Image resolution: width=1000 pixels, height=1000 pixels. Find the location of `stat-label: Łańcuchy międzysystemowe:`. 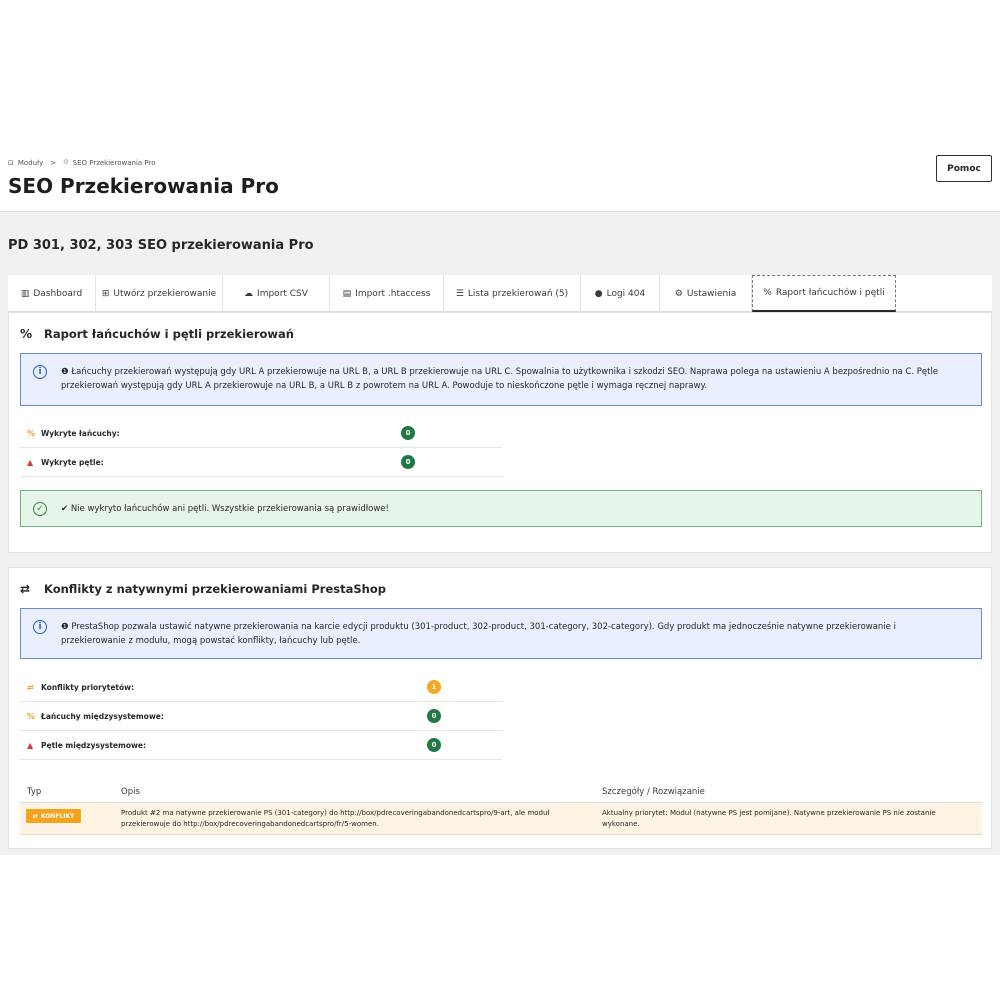

stat-label: Łańcuchy międzysystemowe: is located at coordinates (102, 716).